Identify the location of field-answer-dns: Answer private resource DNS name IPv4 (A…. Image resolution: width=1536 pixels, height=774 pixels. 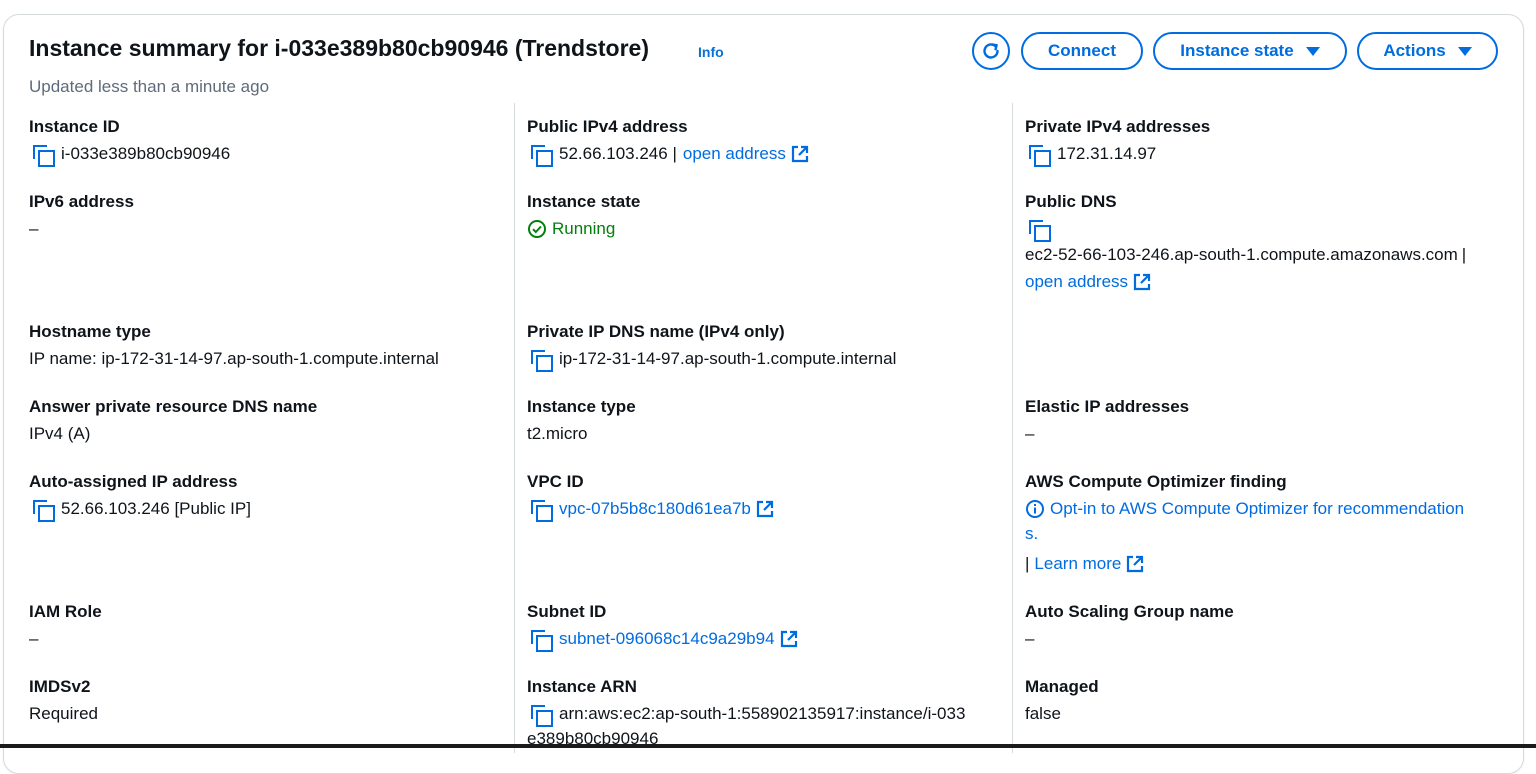
(264, 421).